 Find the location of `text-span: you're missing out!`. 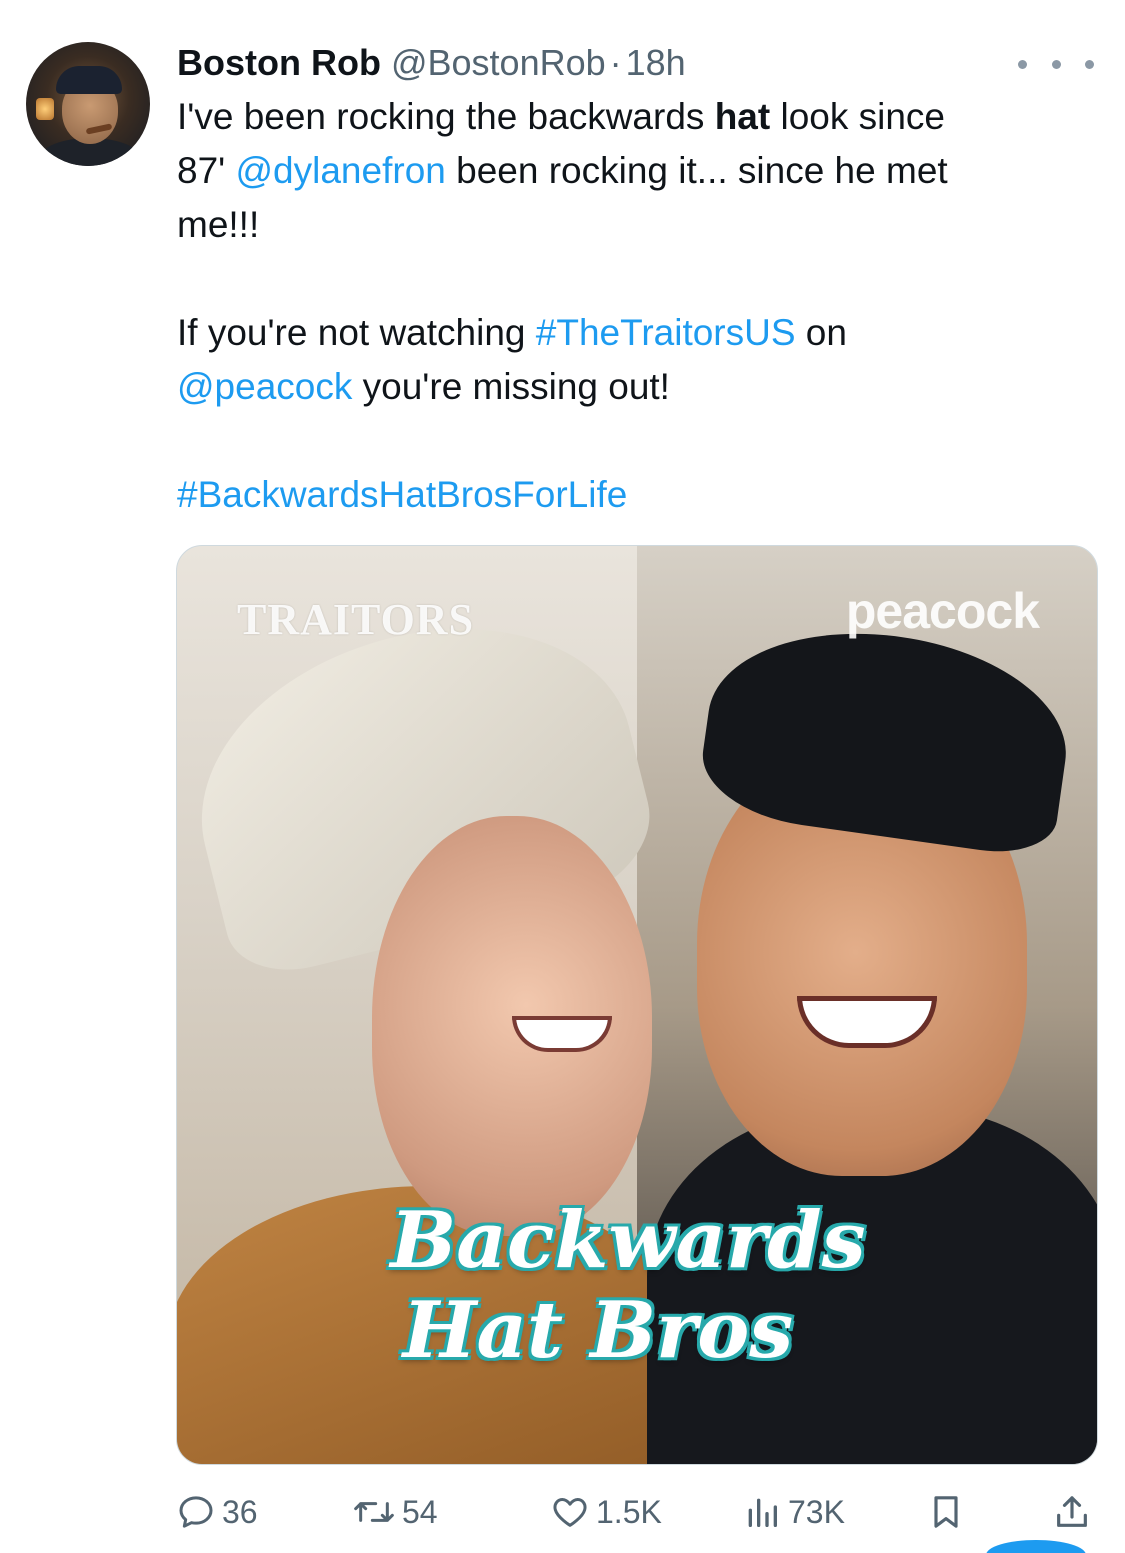

text-span: you're missing out! is located at coordinates (511, 386).